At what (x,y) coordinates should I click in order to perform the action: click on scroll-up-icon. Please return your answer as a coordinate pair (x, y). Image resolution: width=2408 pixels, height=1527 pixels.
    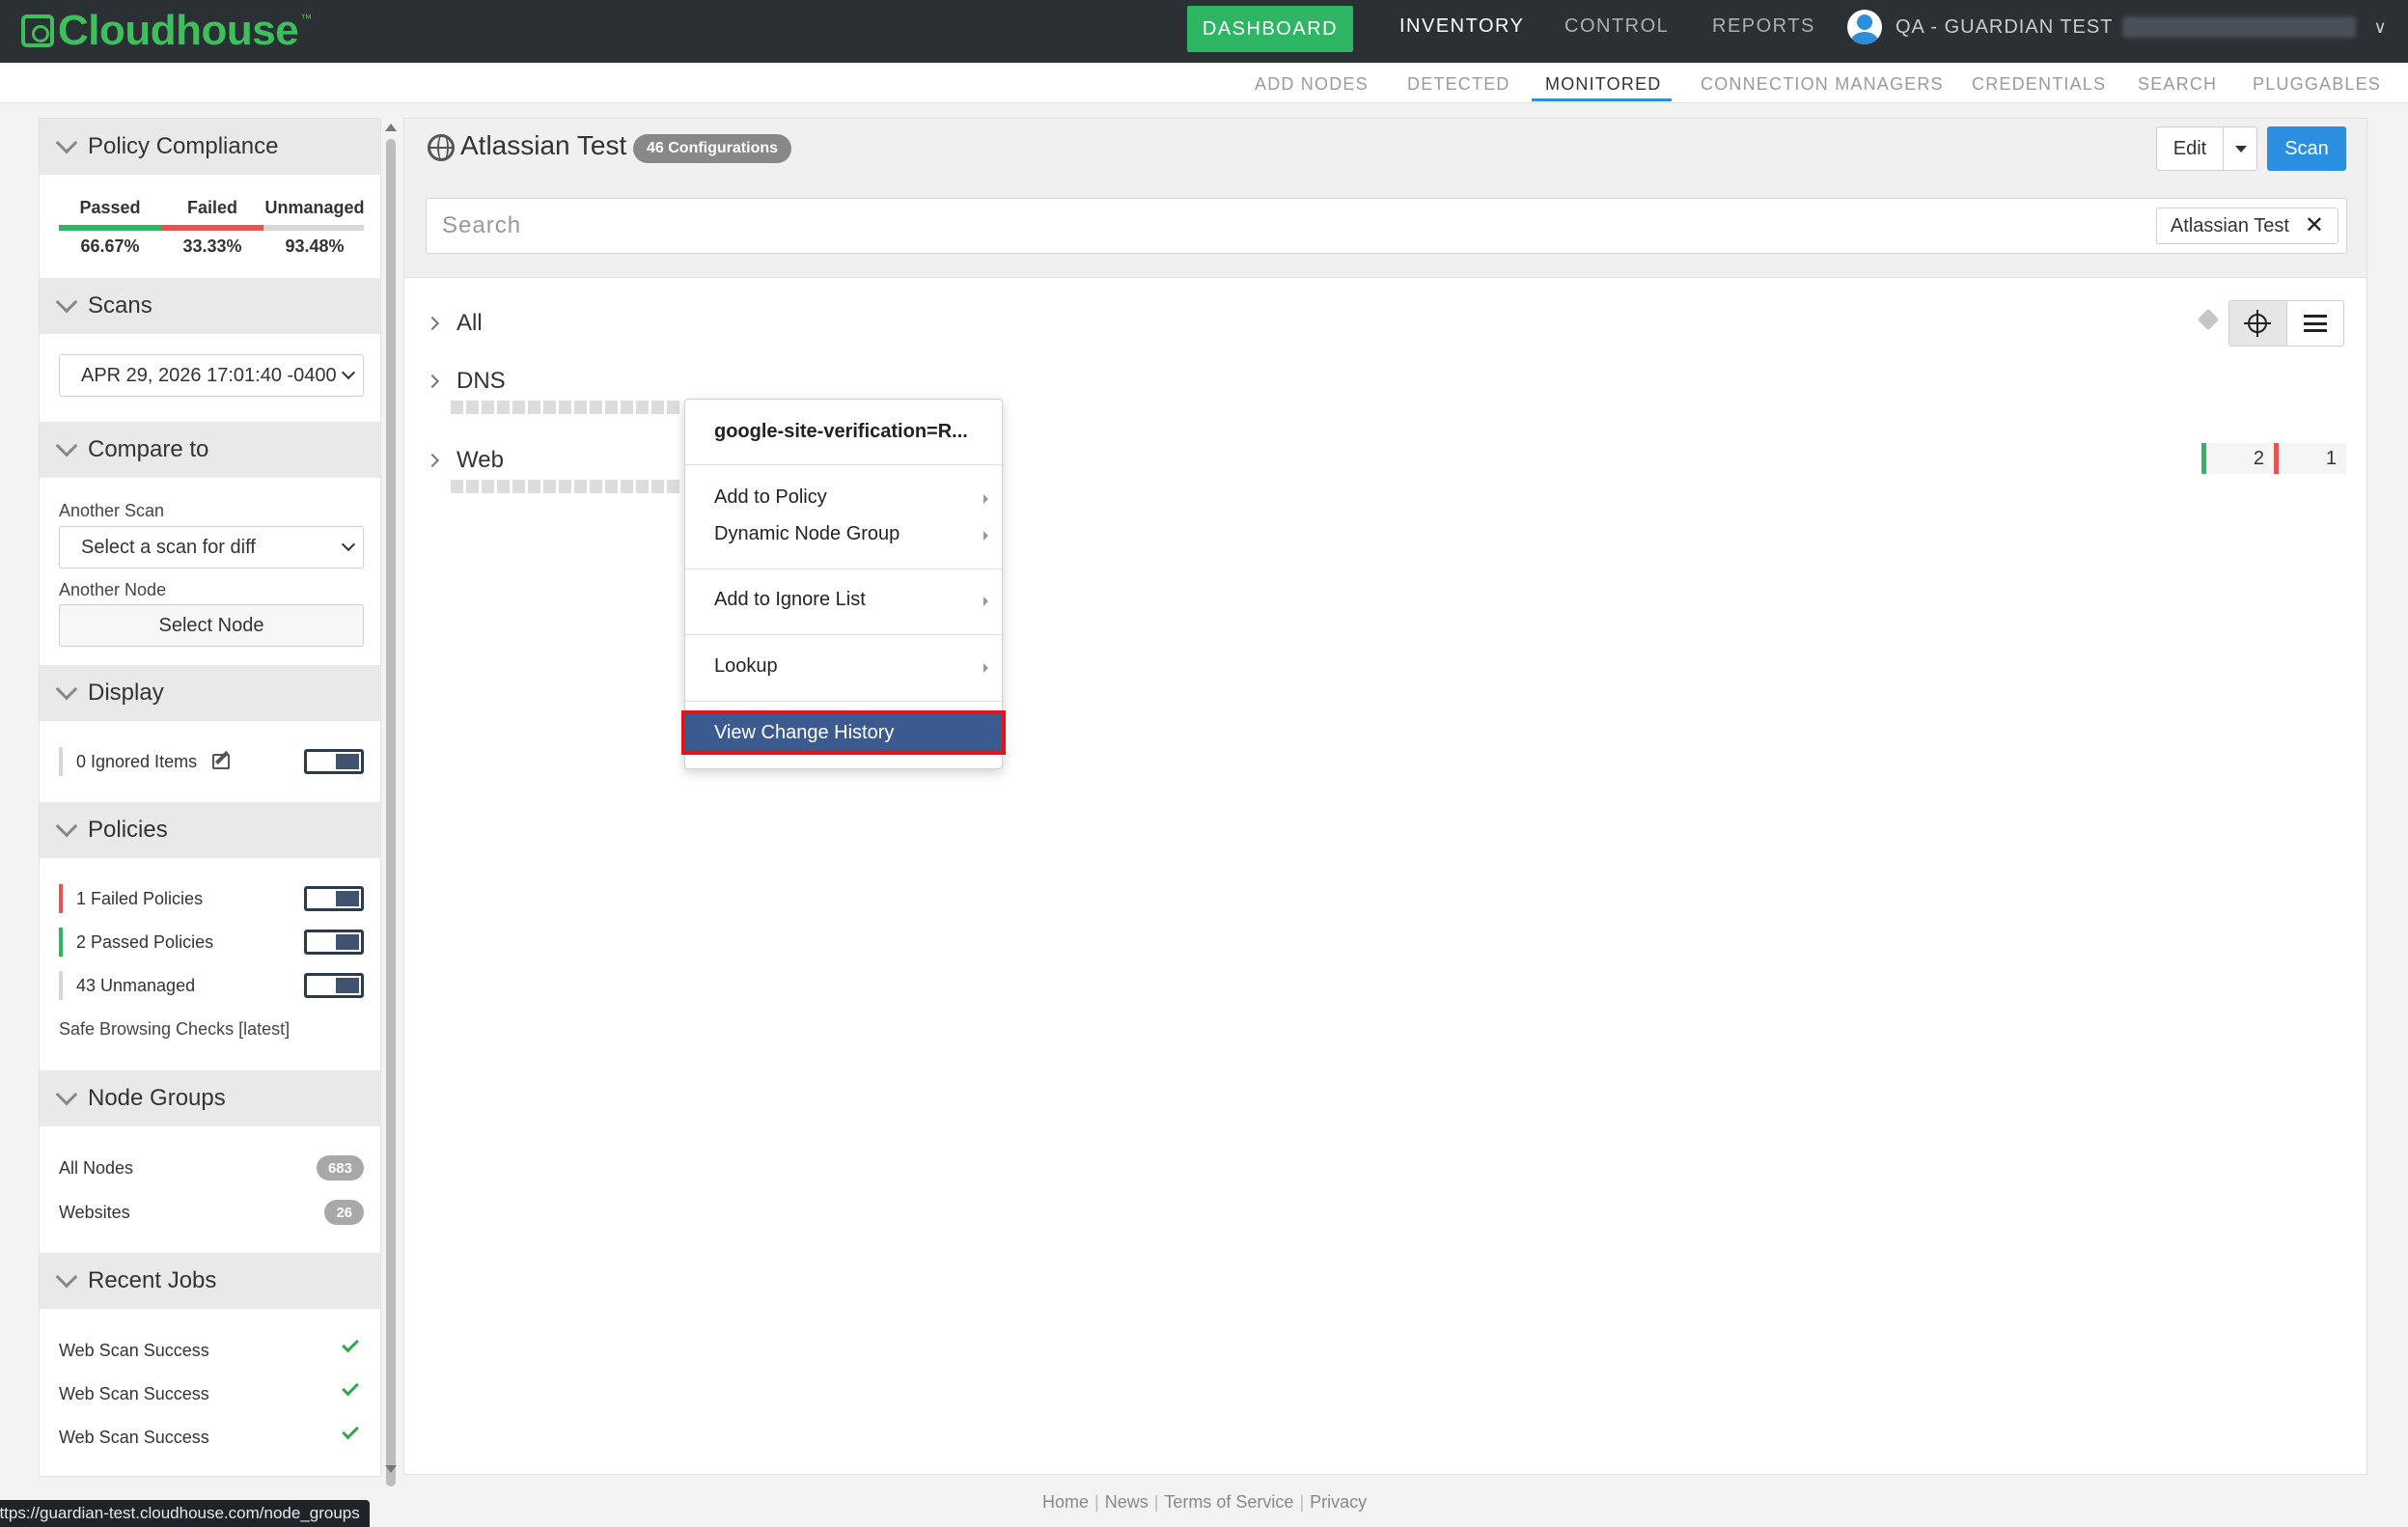
    Looking at the image, I should click on (391, 127).